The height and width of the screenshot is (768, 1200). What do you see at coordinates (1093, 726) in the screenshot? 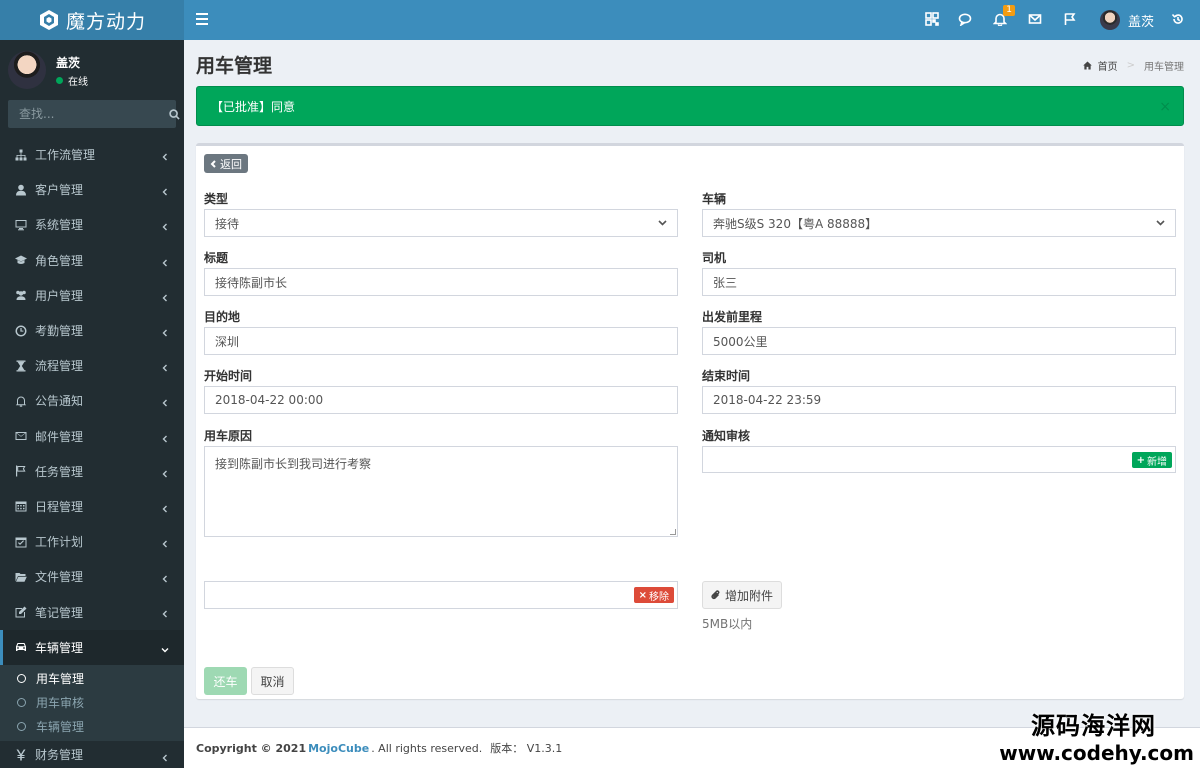
I see `watermark-title: 源码海洋网` at bounding box center [1093, 726].